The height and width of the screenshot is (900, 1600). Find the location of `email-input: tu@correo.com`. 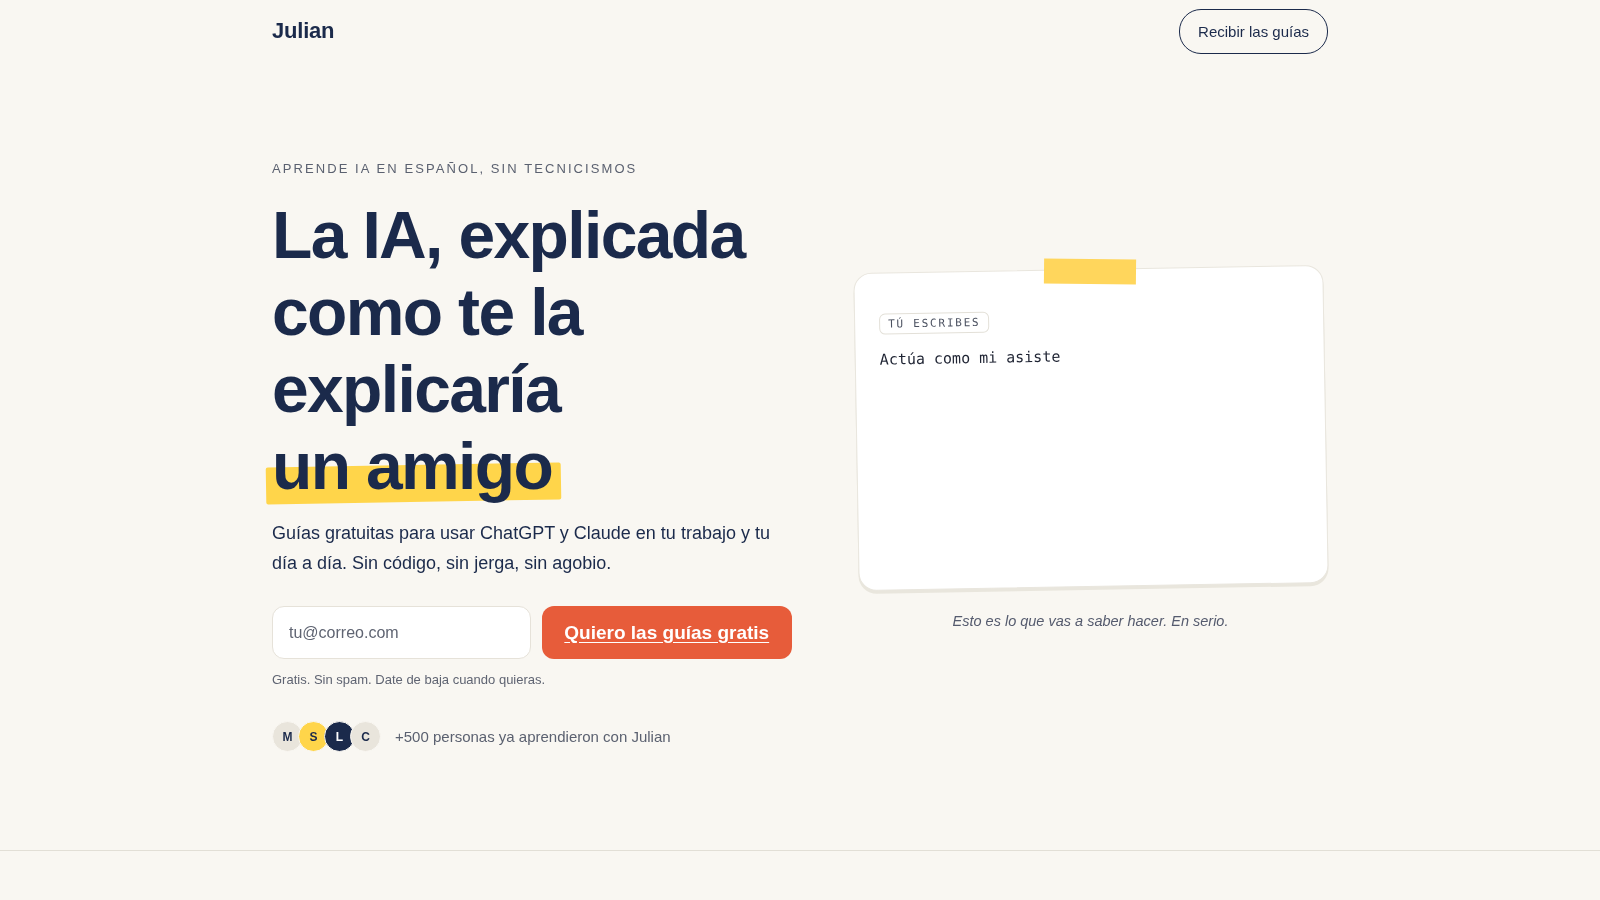

email-input: tu@correo.com is located at coordinates (401, 632).